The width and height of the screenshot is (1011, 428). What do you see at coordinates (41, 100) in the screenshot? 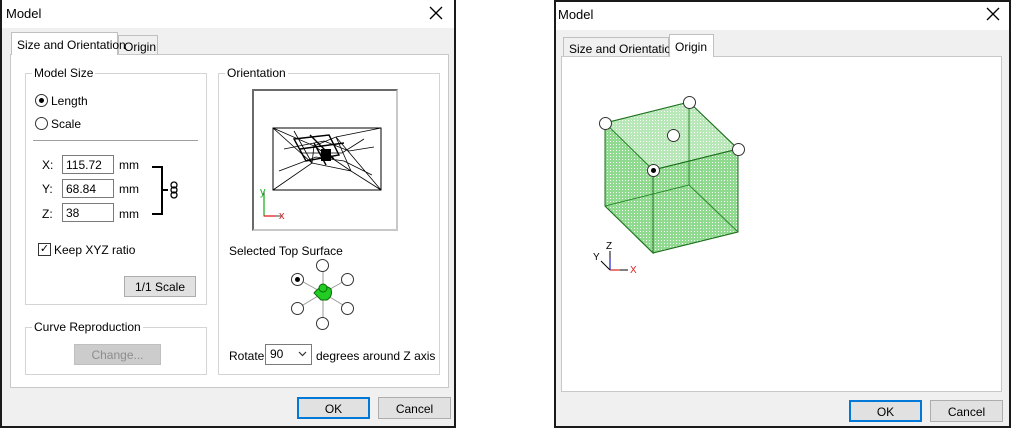
I see `length-radio` at bounding box center [41, 100].